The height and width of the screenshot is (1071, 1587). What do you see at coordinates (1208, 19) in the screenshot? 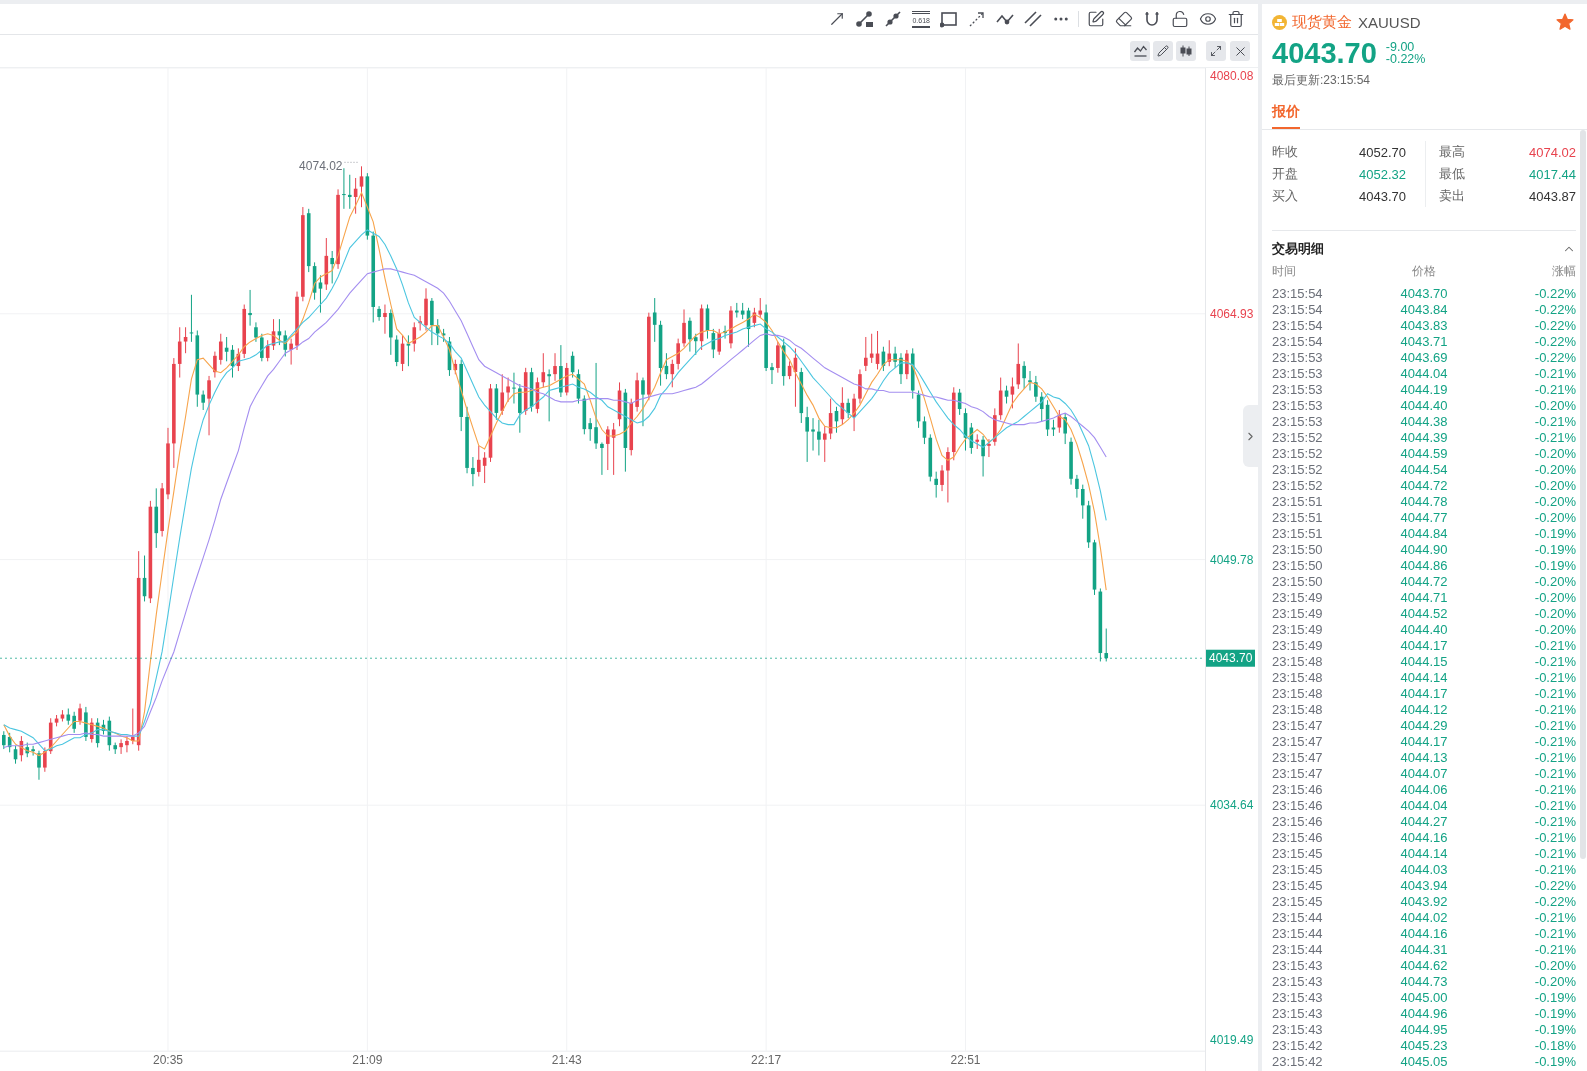
I see `eye-icon` at bounding box center [1208, 19].